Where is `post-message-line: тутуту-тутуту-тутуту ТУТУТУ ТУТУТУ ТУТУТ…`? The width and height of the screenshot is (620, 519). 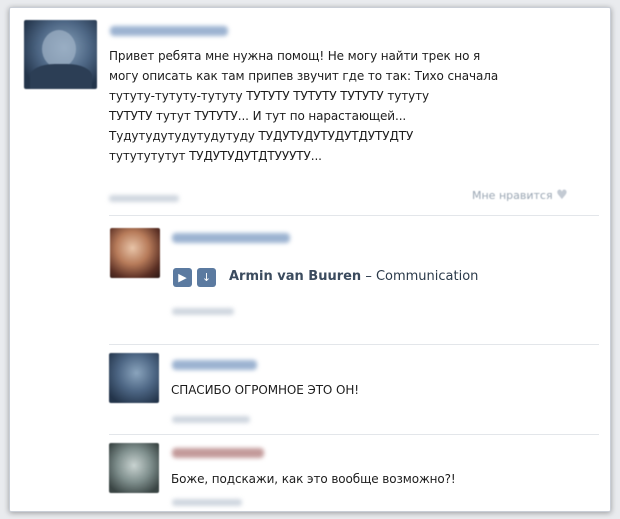
post-message-line: тутуту-тутуту-тутуту ТУТУТУ ТУТУТУ ТУТУТ… is located at coordinates (269, 96).